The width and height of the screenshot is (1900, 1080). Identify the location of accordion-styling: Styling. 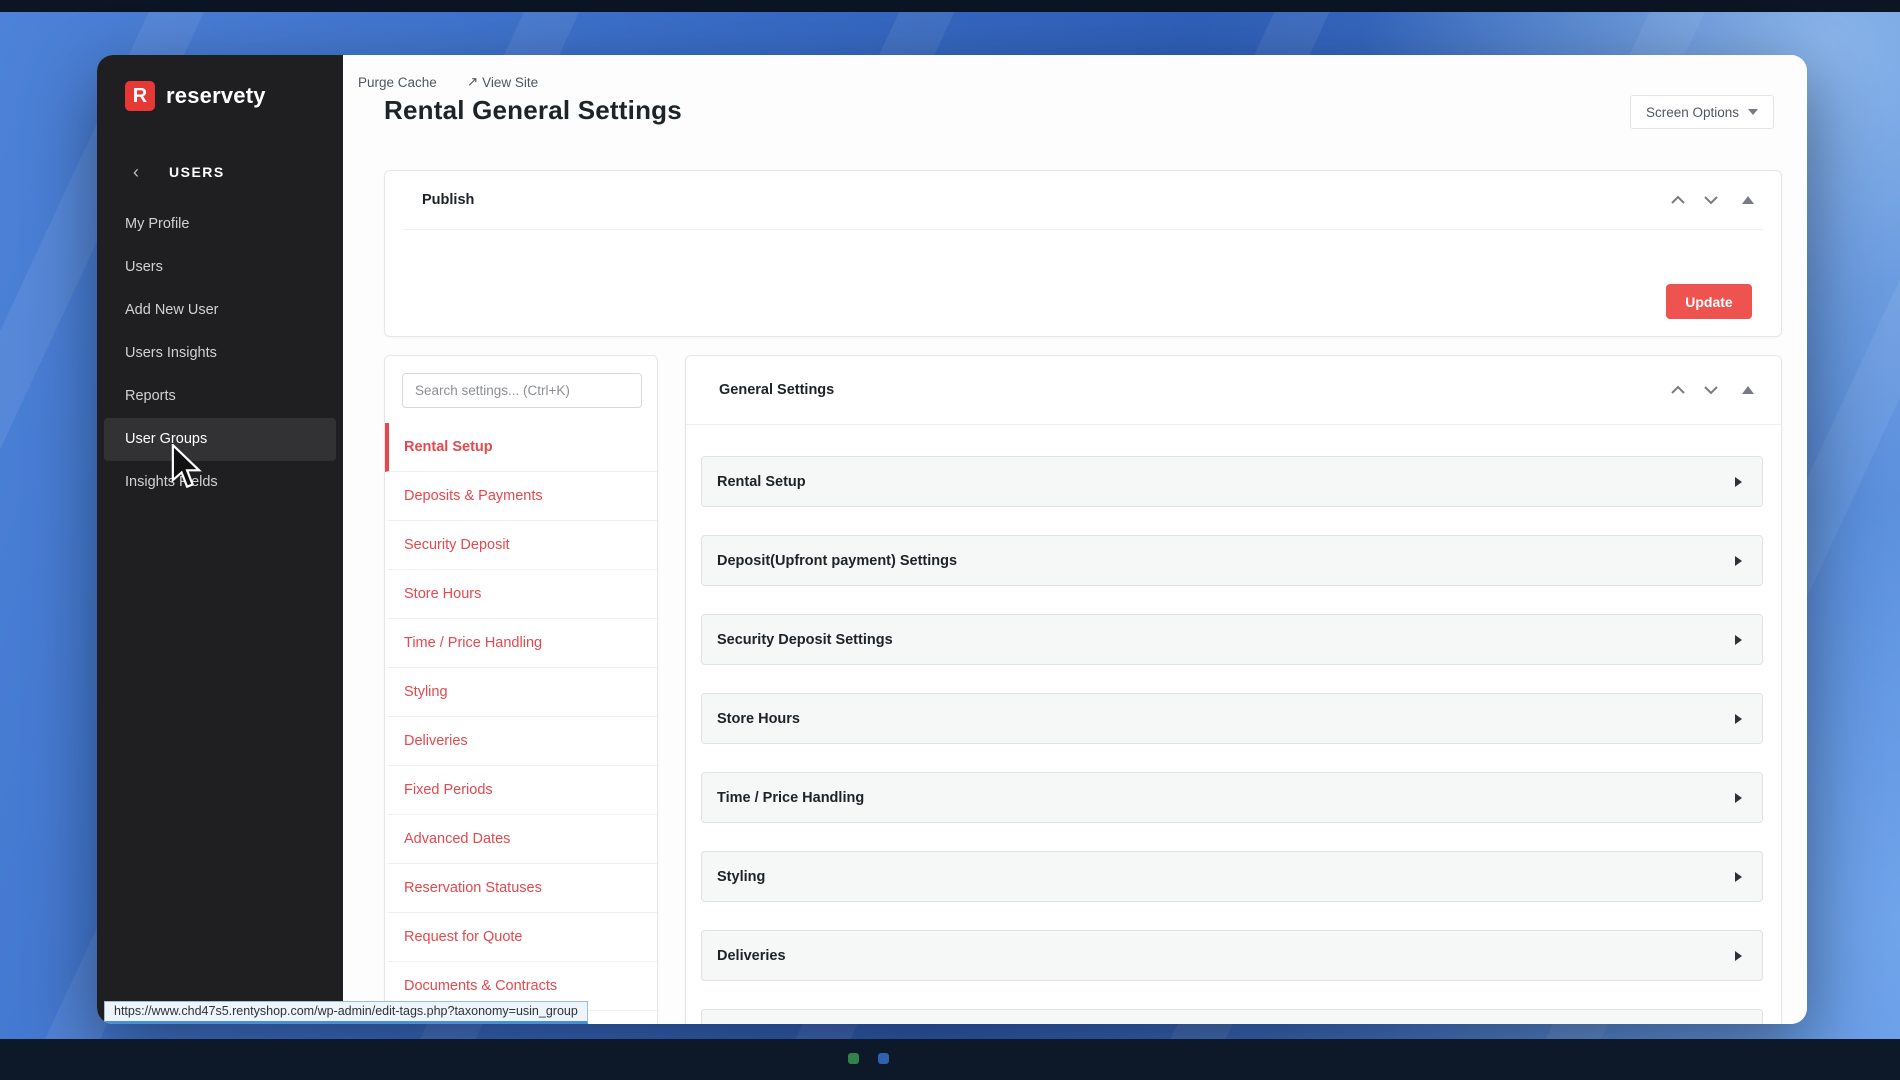
(1232, 876).